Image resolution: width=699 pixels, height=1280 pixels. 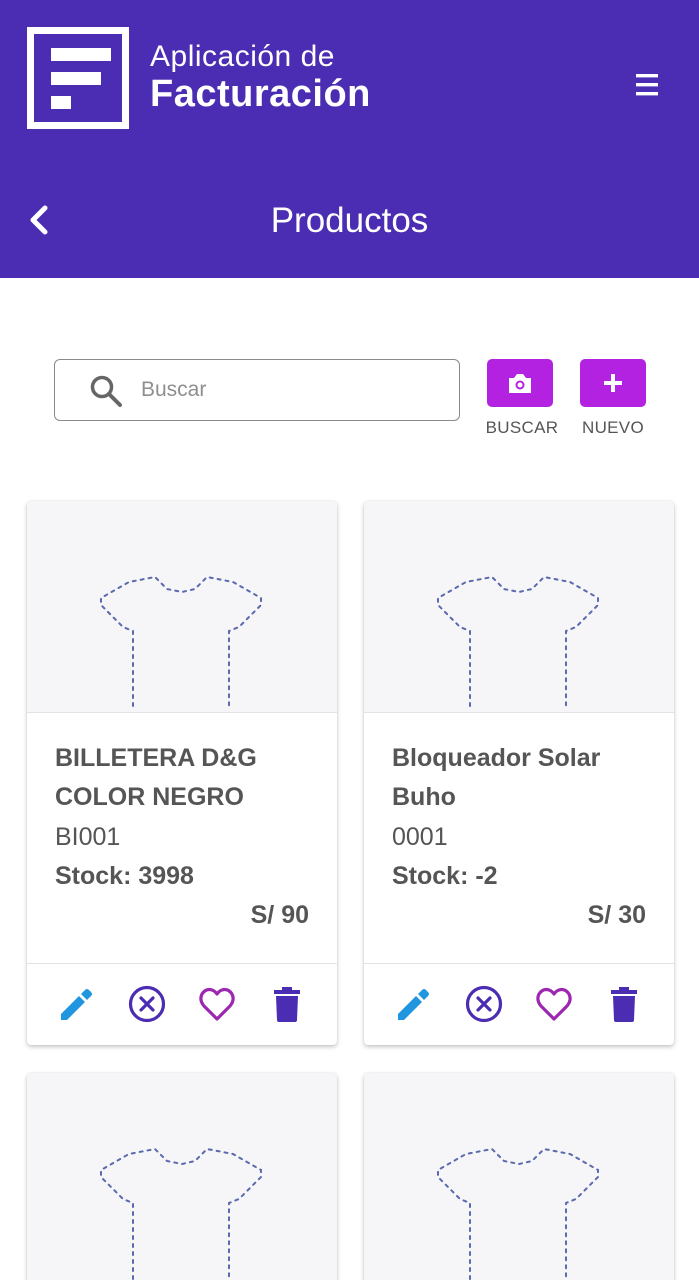 What do you see at coordinates (242, 56) in the screenshot?
I see `app-name-line1: Aplicación de` at bounding box center [242, 56].